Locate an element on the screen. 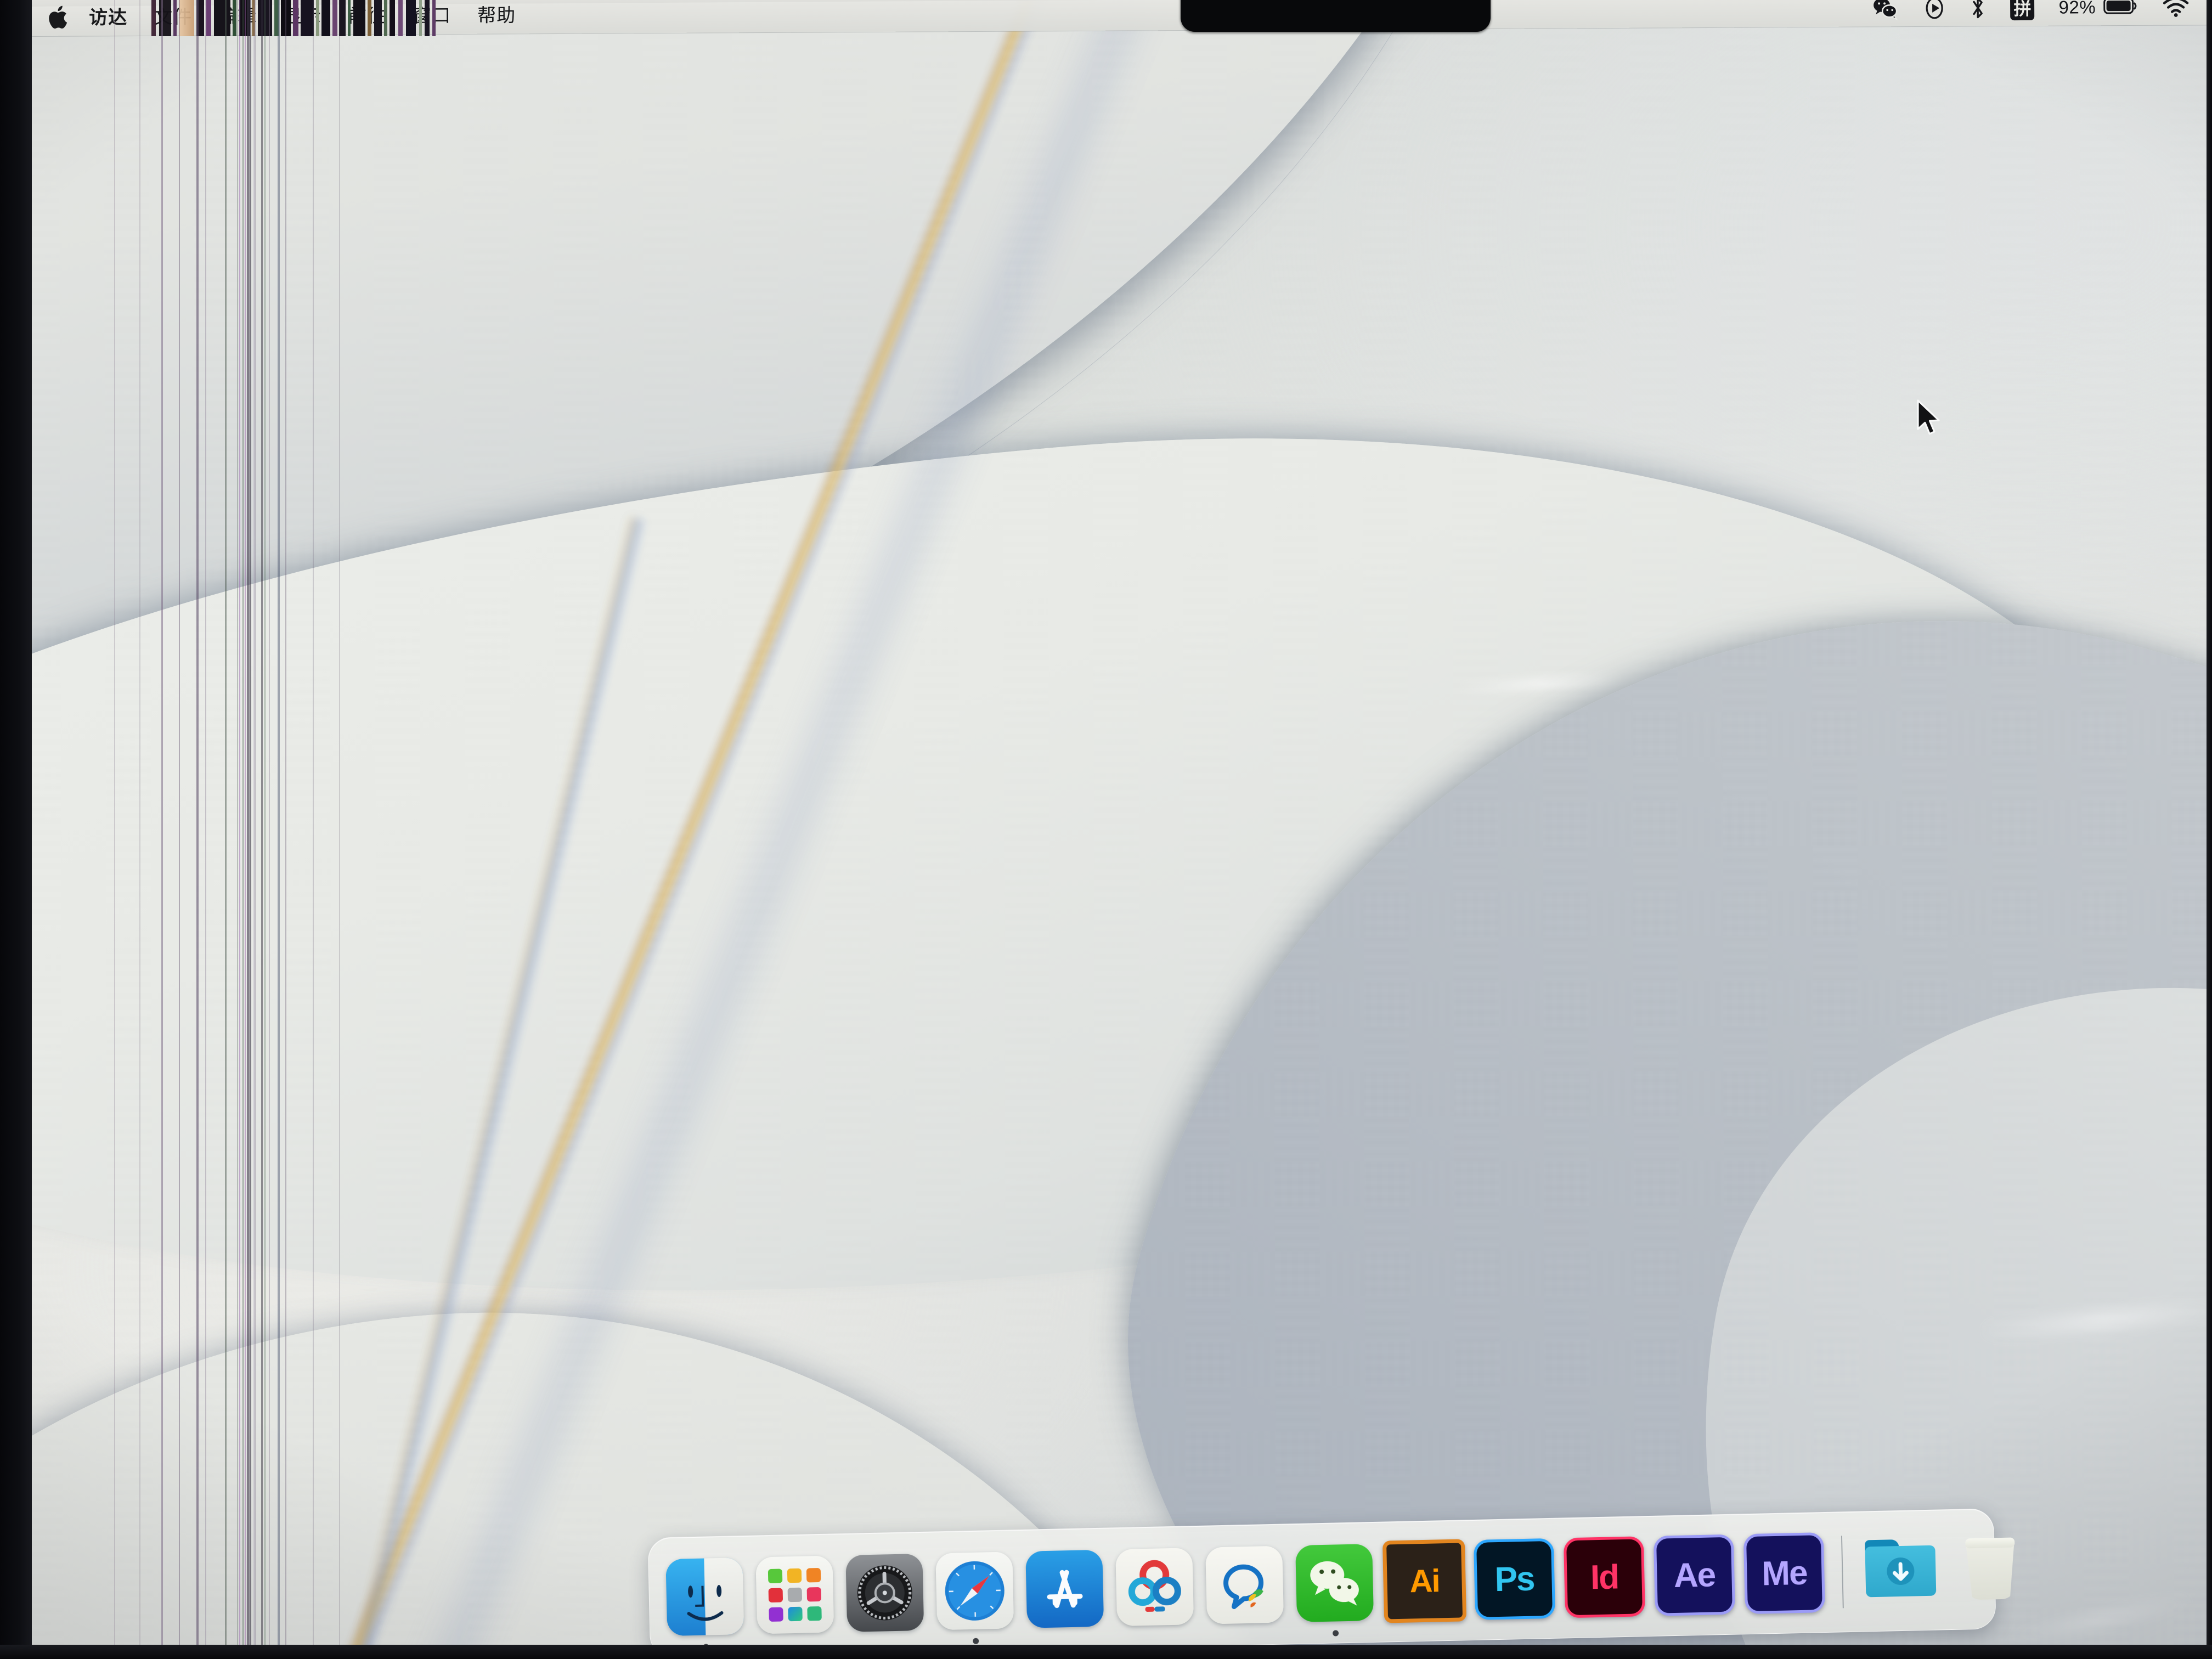 The height and width of the screenshot is (1659, 2212). wechat-status-icon is located at coordinates (1885, 10).